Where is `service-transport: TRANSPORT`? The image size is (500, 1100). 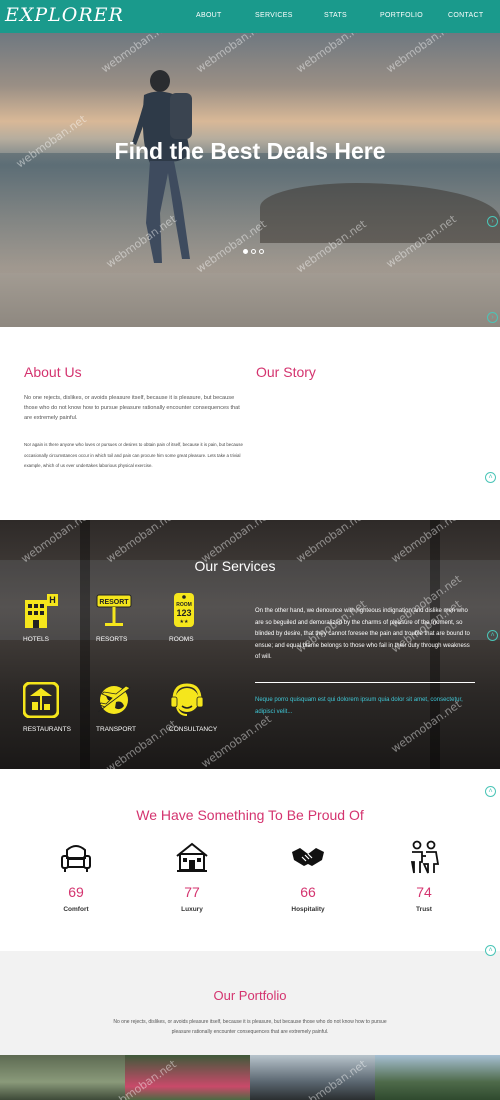 service-transport: TRANSPORT is located at coordinates (126, 707).